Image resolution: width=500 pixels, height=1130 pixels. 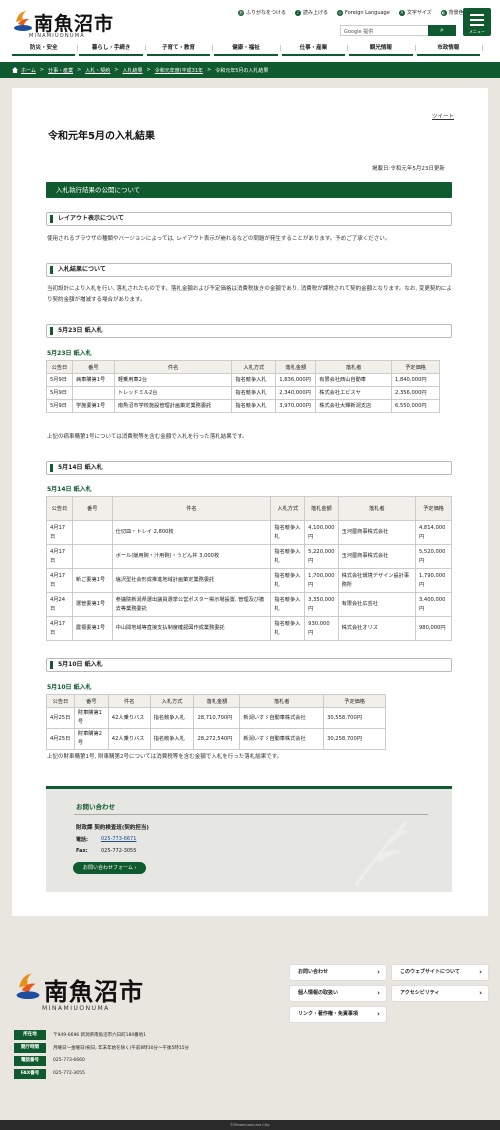 I want to click on menu-label: メニュー, so click(x=477, y=31).